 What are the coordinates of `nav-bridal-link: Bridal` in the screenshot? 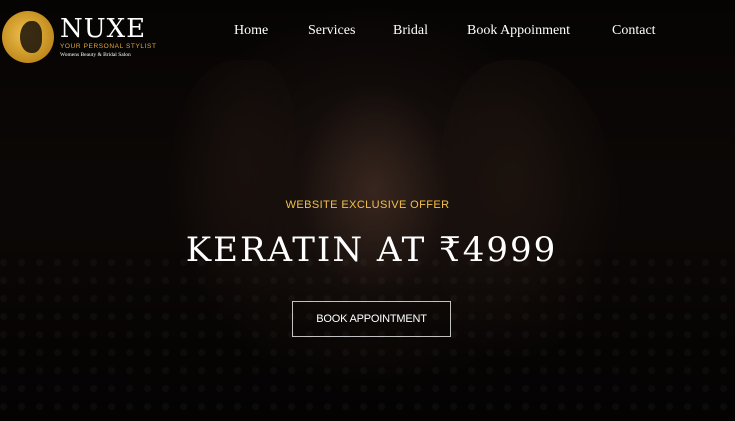 It's located at (410, 31).